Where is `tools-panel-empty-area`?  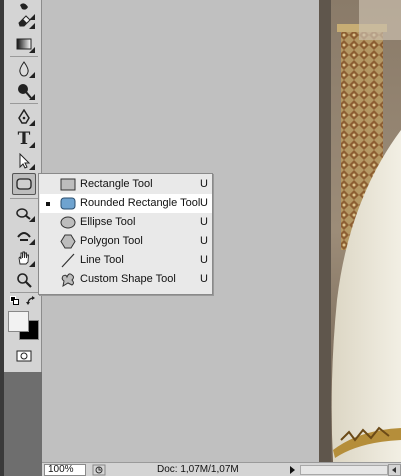
tools-panel-empty-area is located at coordinates (23, 424).